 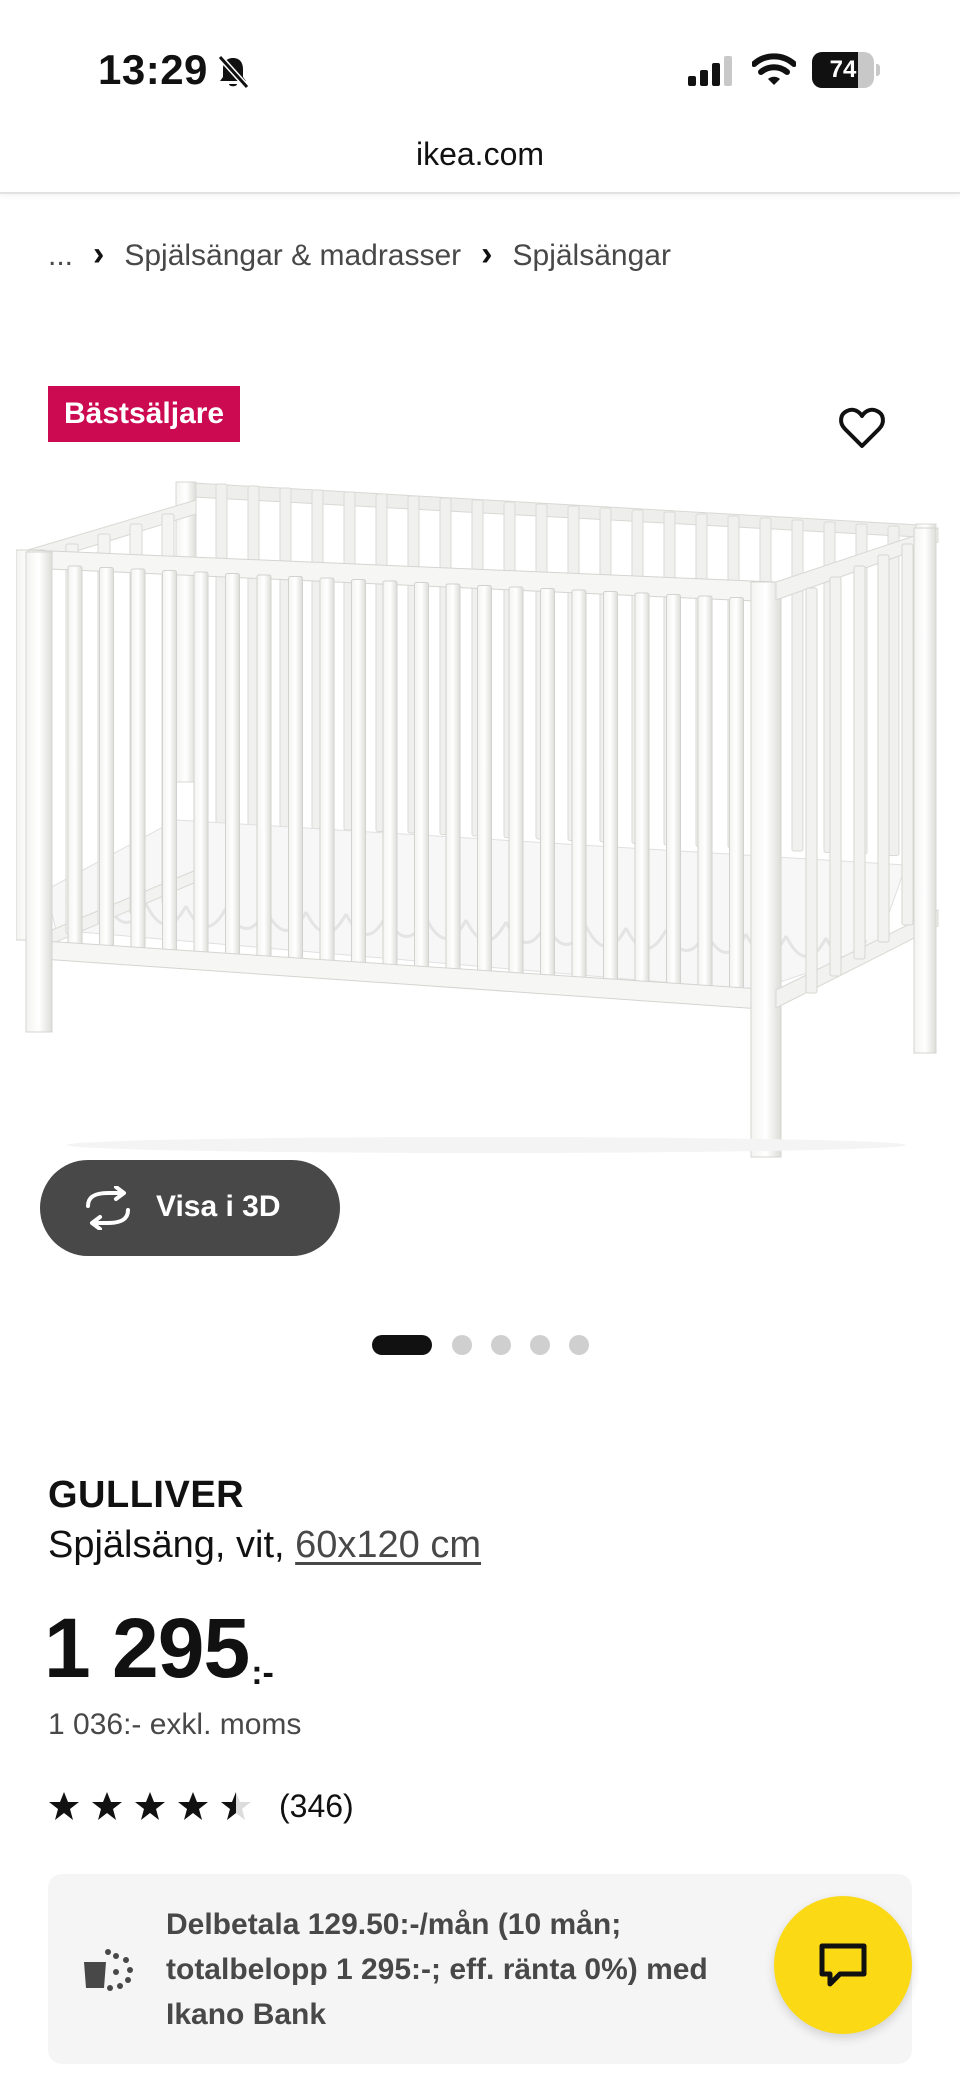 What do you see at coordinates (144, 414) in the screenshot?
I see `bestseller-badge: Bästsäljare` at bounding box center [144, 414].